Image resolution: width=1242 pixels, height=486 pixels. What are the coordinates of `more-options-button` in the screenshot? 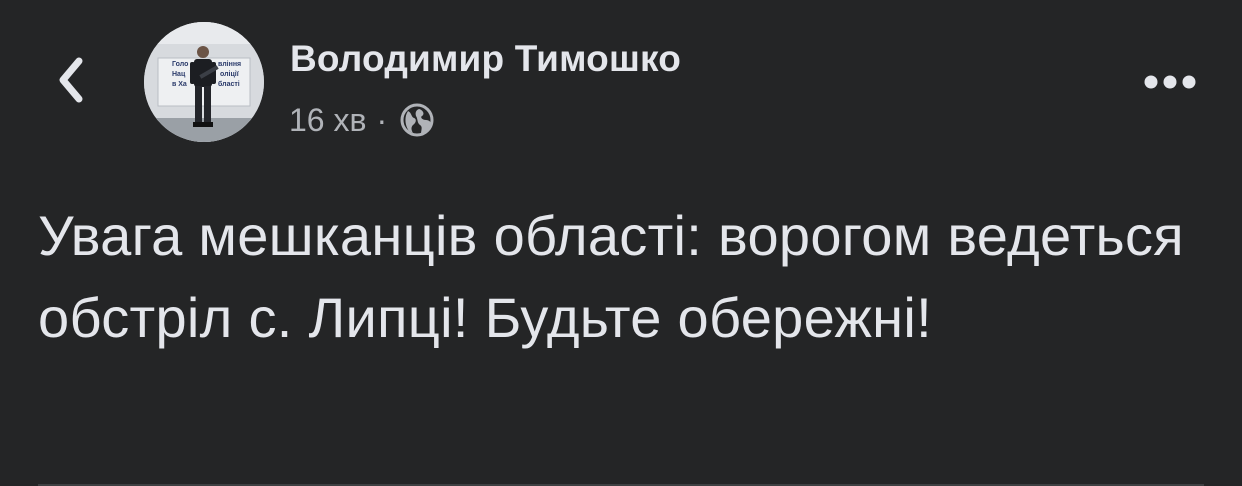 It's located at (1170, 82).